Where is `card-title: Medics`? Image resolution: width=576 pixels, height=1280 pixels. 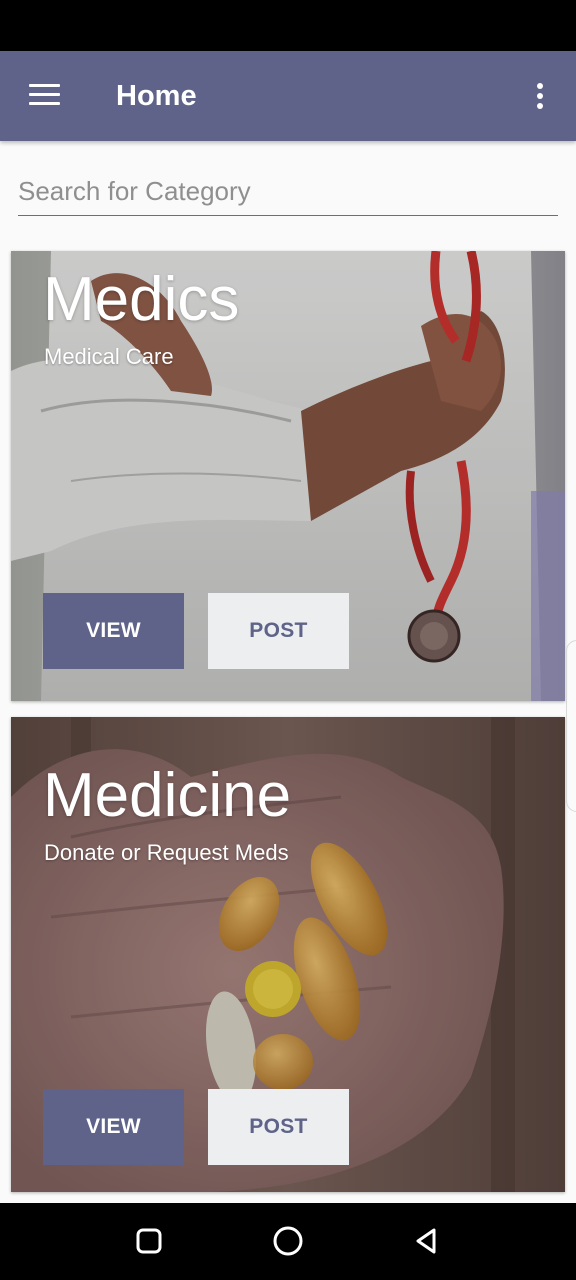 card-title: Medics is located at coordinates (141, 299).